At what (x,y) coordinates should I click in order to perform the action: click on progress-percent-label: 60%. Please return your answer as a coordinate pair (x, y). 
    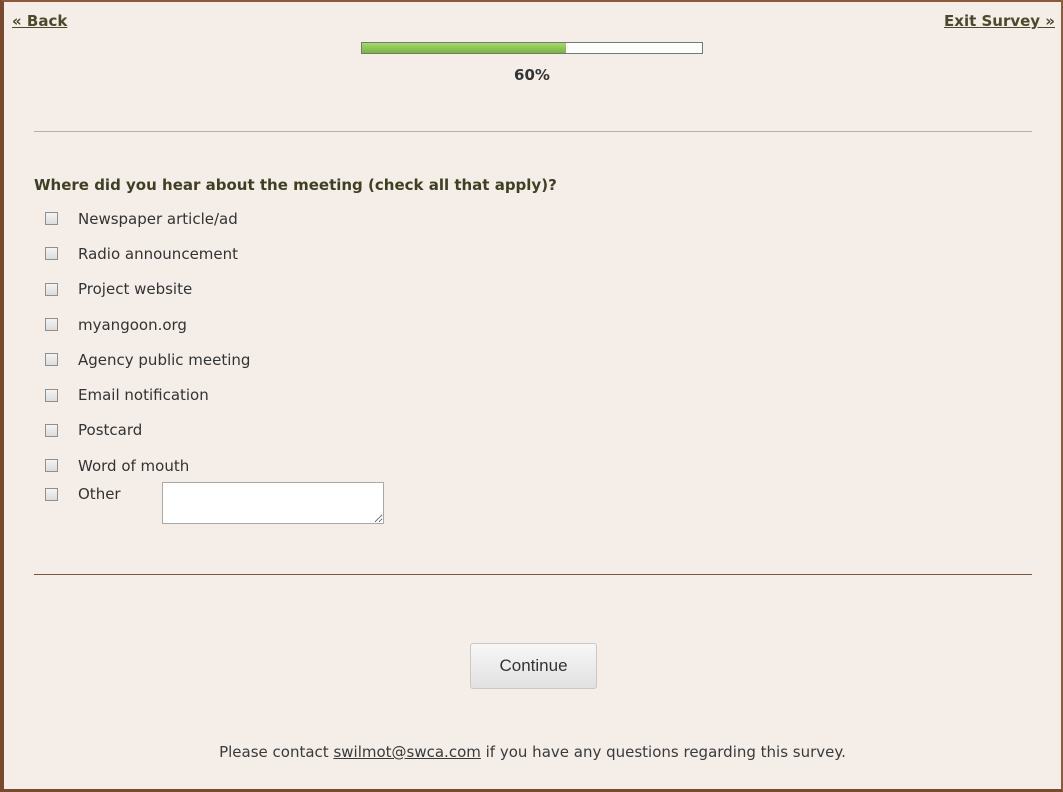
    Looking at the image, I should click on (532, 75).